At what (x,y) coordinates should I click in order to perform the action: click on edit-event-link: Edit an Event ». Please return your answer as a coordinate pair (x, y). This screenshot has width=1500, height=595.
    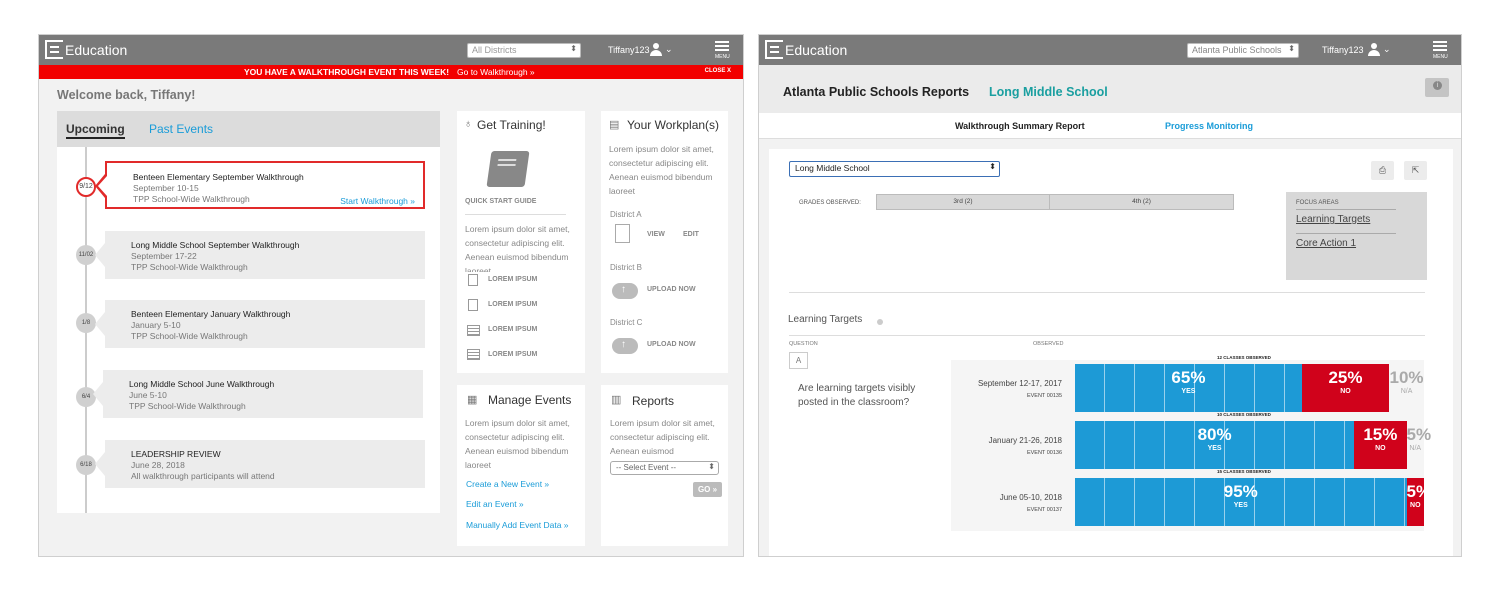
    Looking at the image, I should click on (495, 504).